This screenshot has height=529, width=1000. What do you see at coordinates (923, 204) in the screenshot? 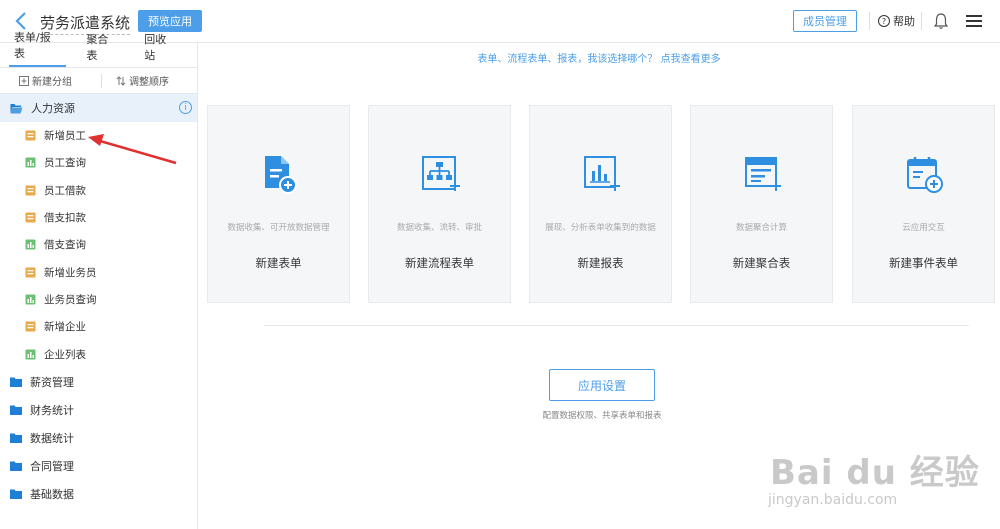
I see `new-event-form-card: 云应用交互 新建事件表单` at bounding box center [923, 204].